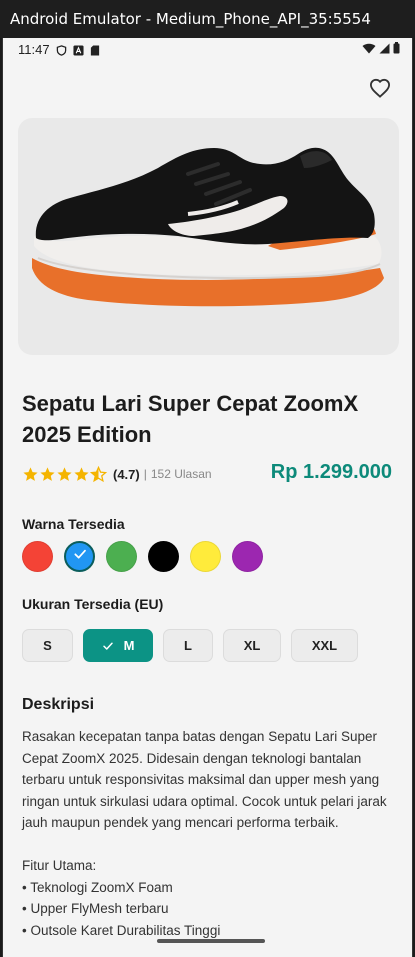  Describe the element at coordinates (126, 474) in the screenshot. I see `rating-value: (4.7)` at that location.